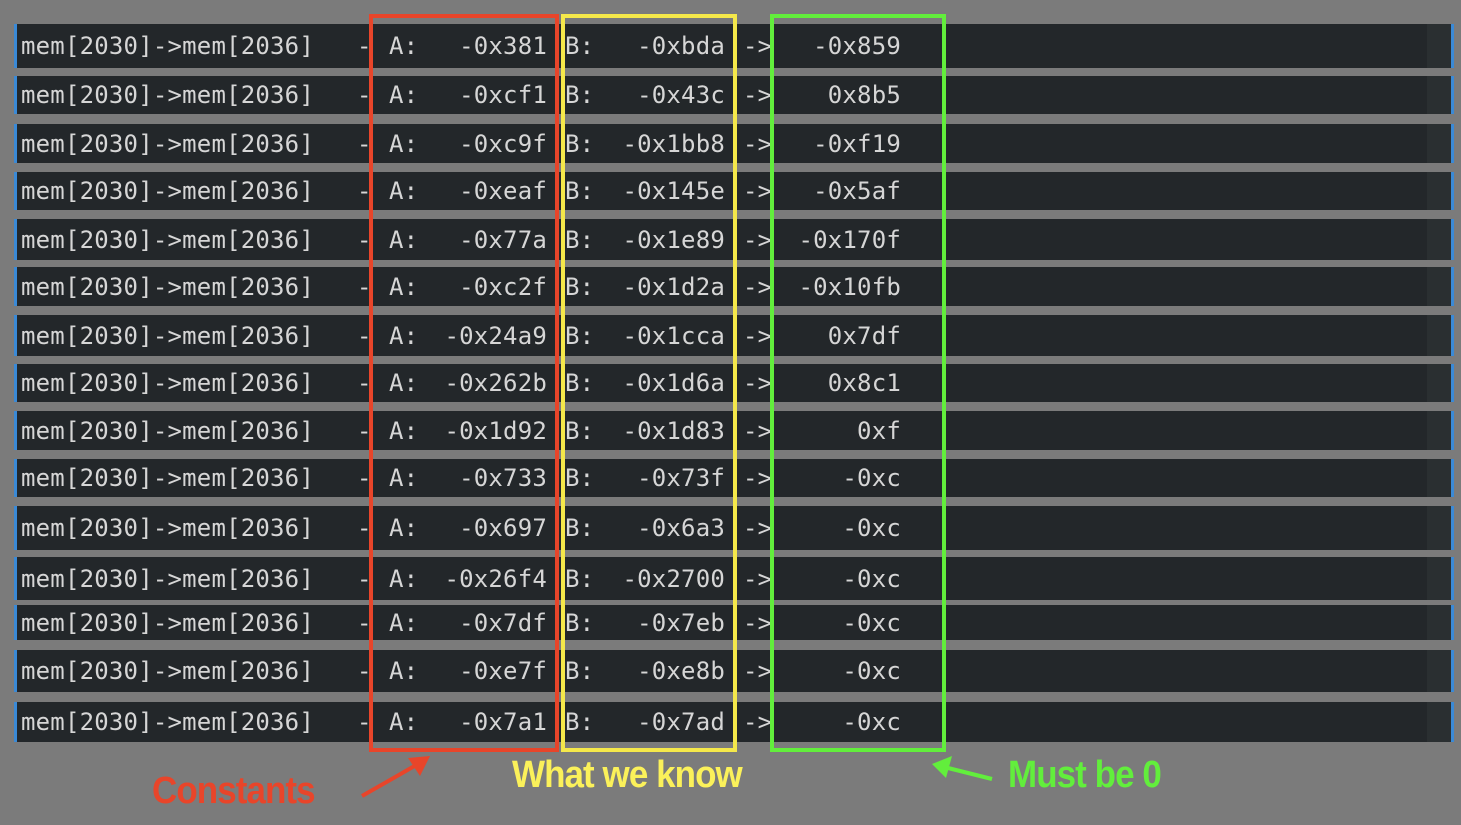  What do you see at coordinates (864, 335) in the screenshot?
I see `result-value: 0x7df` at bounding box center [864, 335].